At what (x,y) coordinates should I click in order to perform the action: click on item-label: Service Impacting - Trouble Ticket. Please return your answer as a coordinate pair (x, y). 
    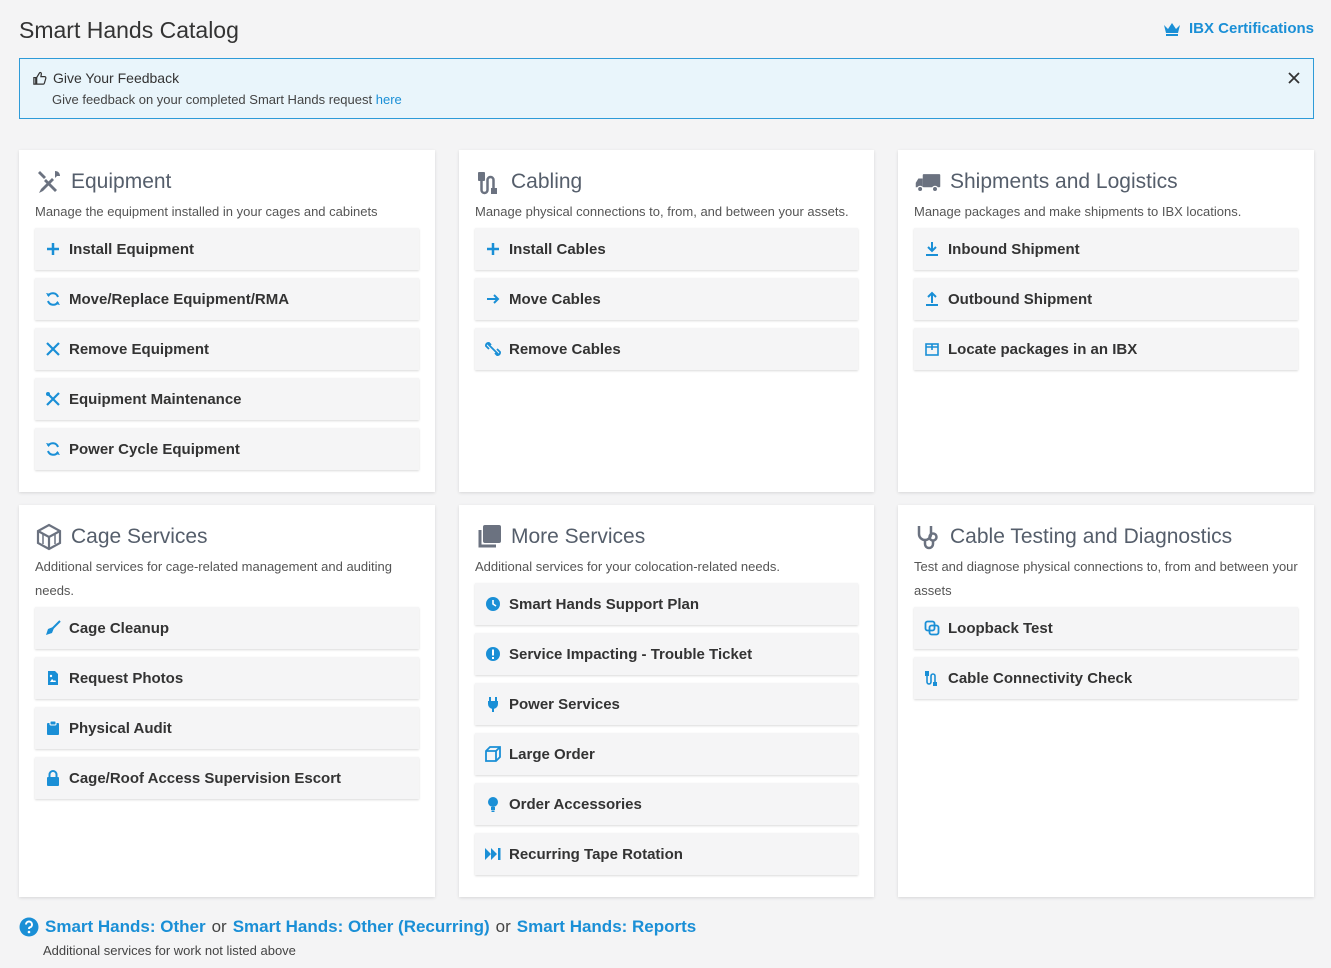
    Looking at the image, I should click on (631, 654).